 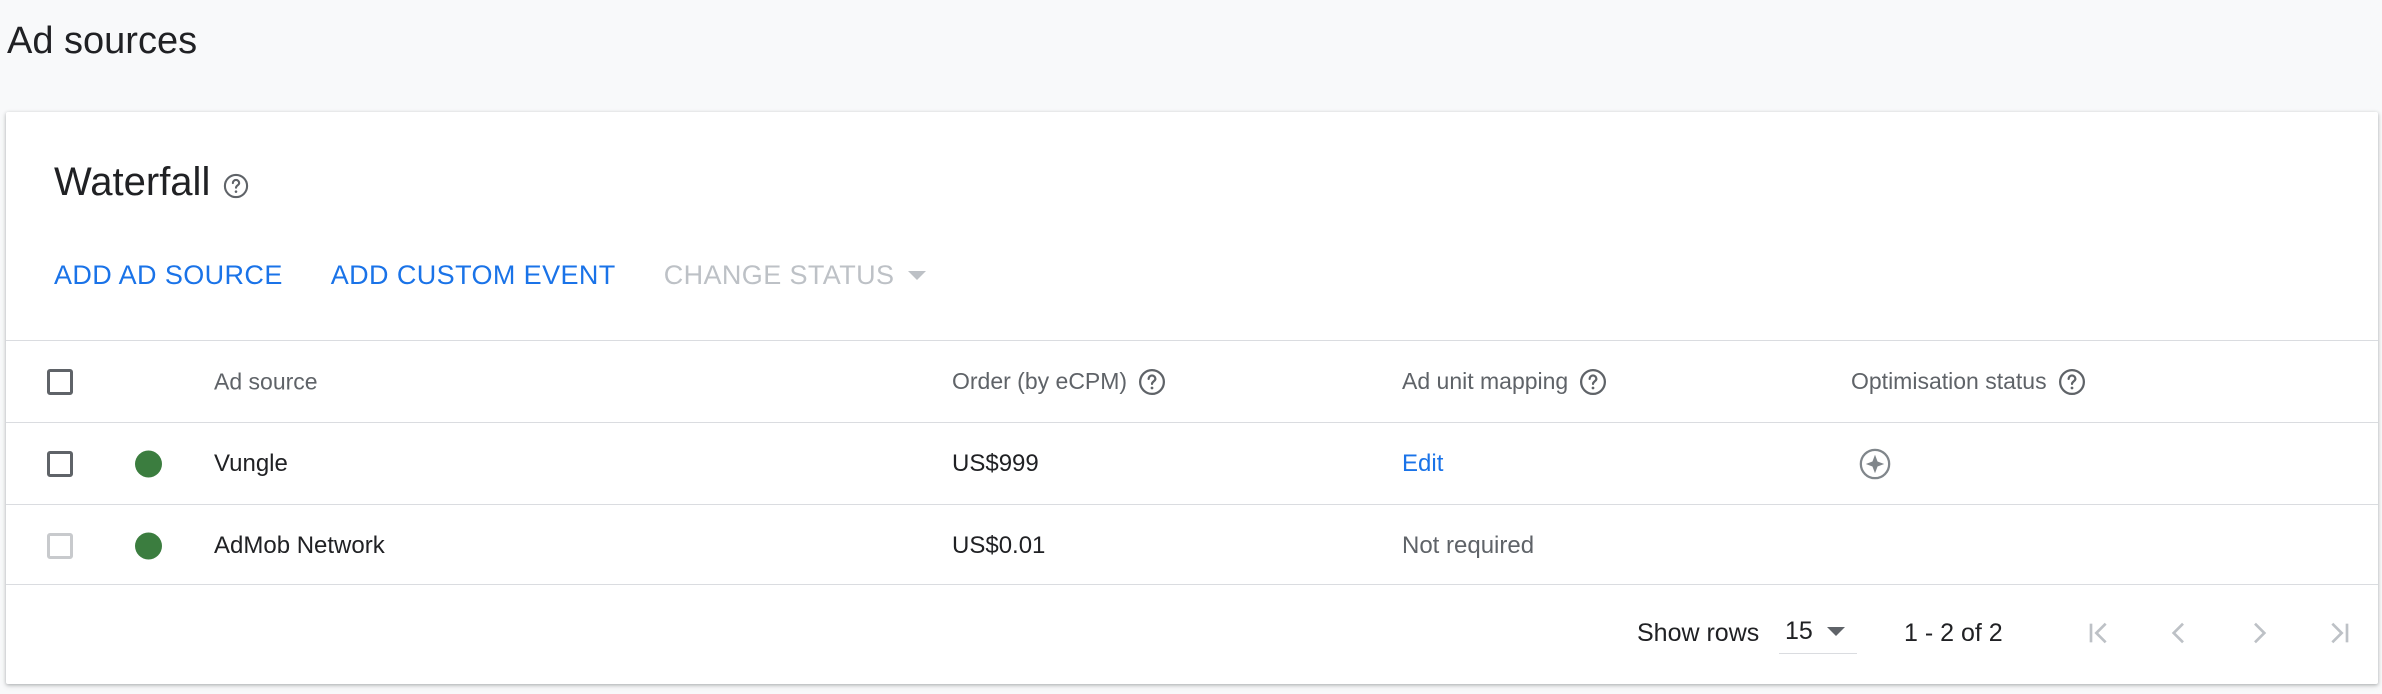 I want to click on last-page-icon, so click(x=2339, y=633).